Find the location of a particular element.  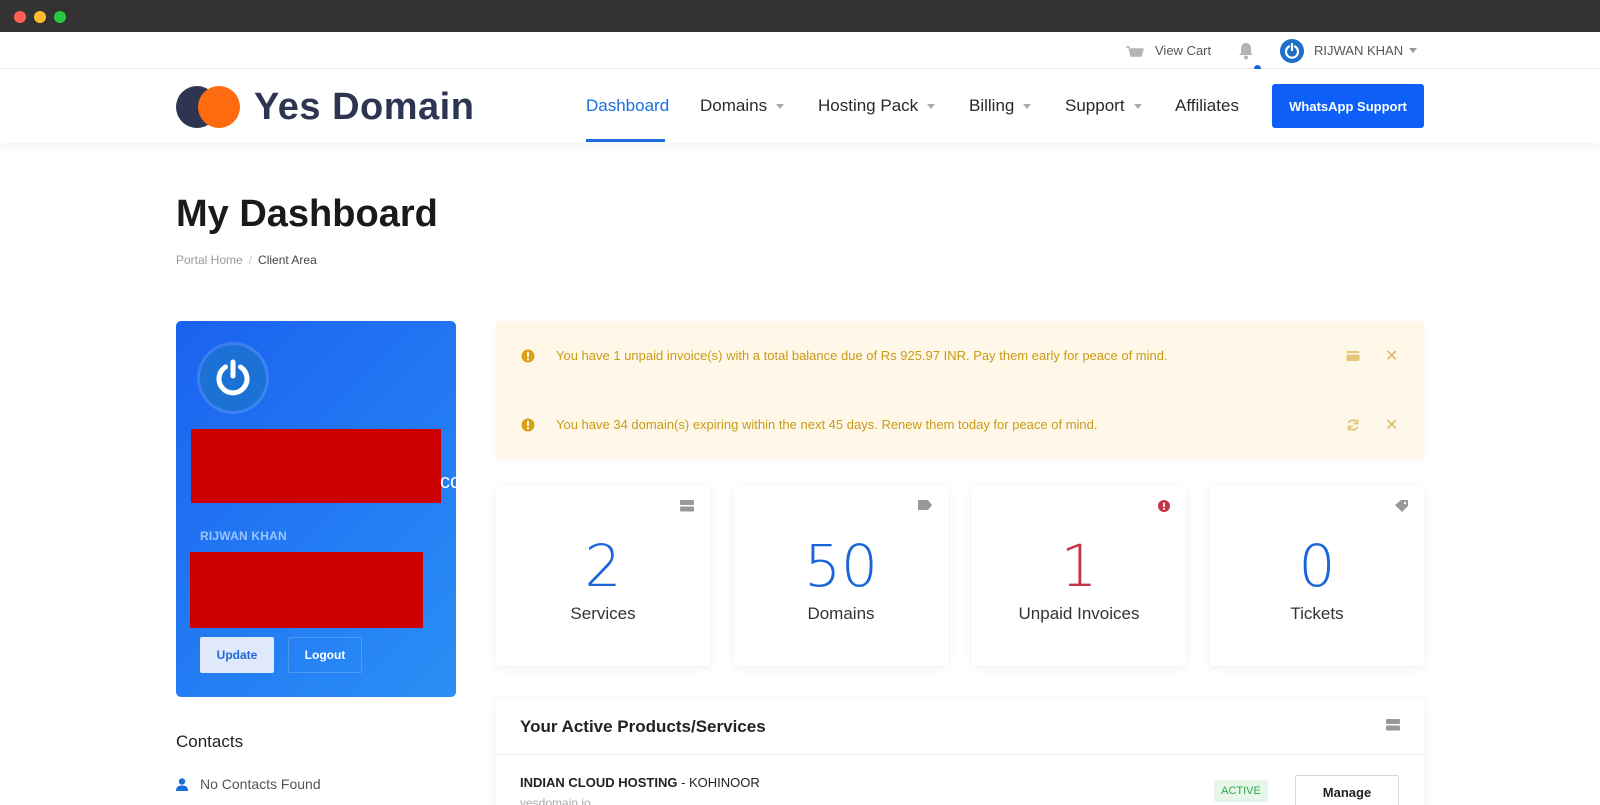

maximize-window-button is located at coordinates (60, 17).